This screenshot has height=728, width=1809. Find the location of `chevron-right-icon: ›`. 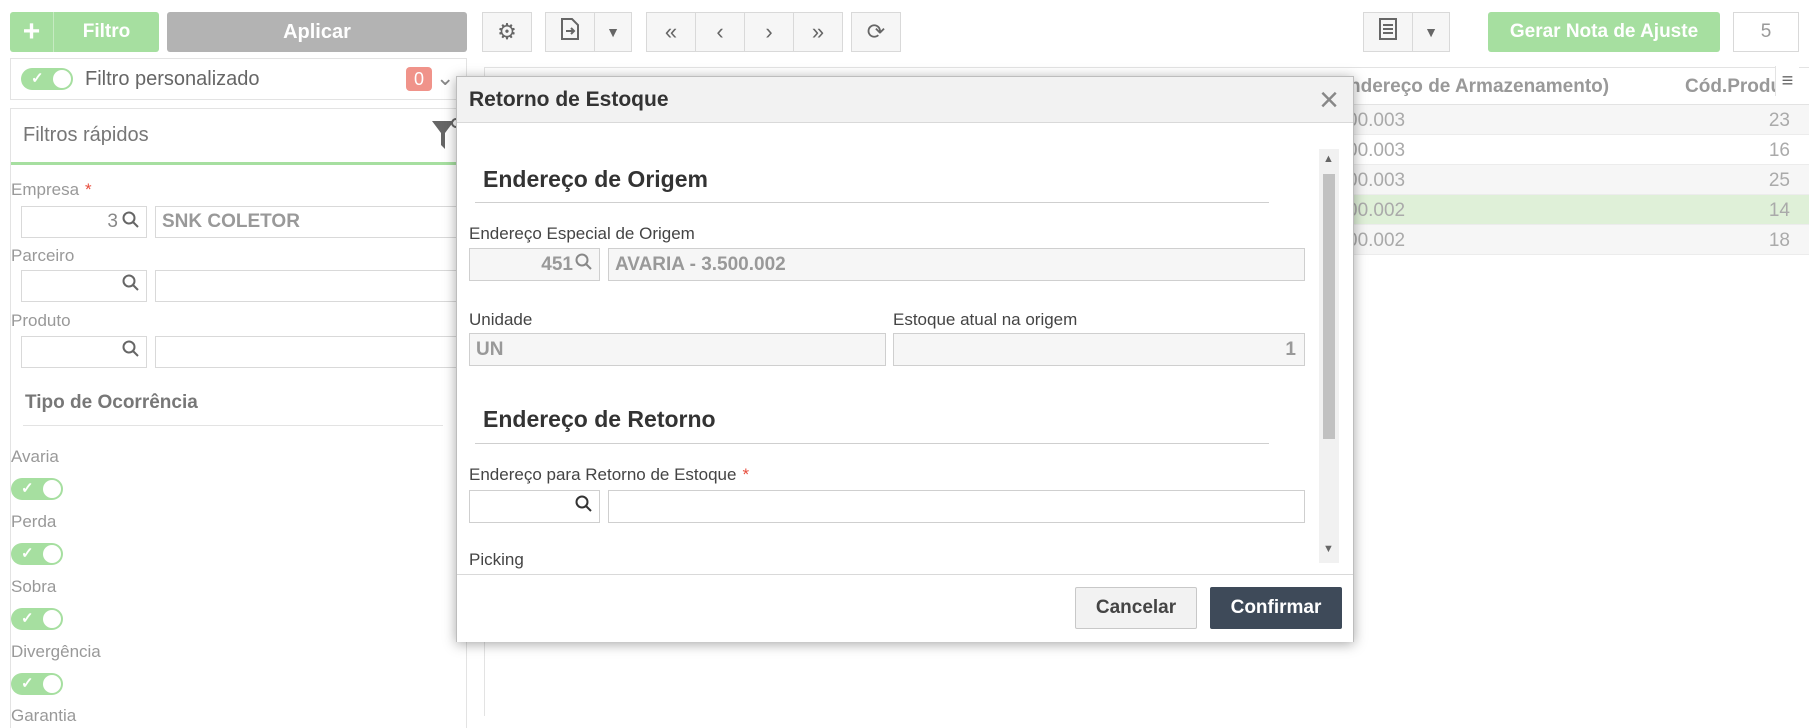

chevron-right-icon: › is located at coordinates (769, 31).